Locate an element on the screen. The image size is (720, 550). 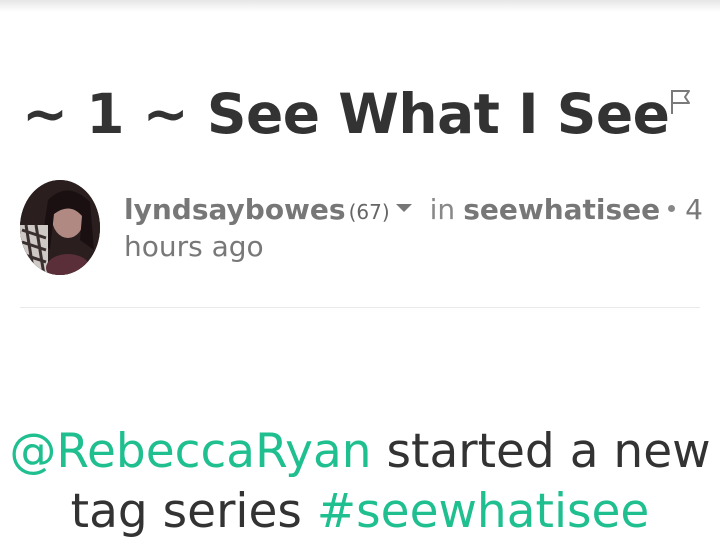
divider is located at coordinates (360, 307).